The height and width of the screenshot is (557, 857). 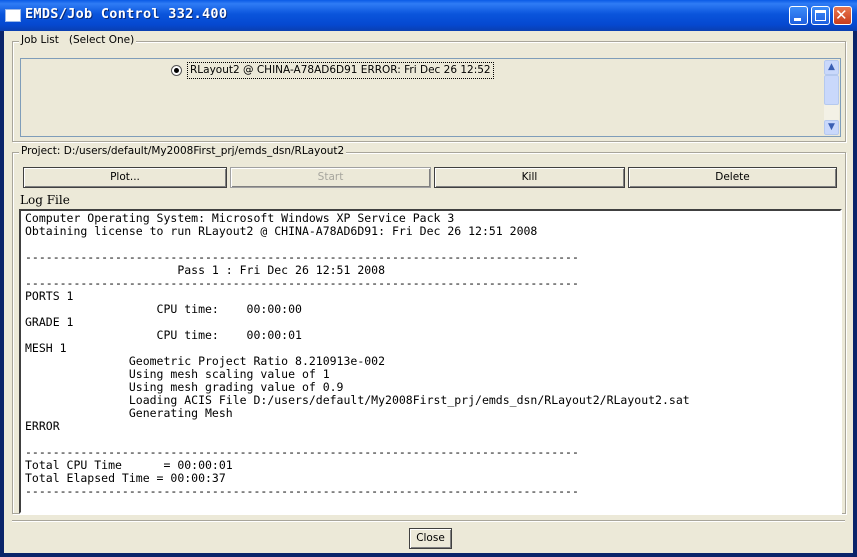 I want to click on close-window-button: ✕, so click(x=842, y=15).